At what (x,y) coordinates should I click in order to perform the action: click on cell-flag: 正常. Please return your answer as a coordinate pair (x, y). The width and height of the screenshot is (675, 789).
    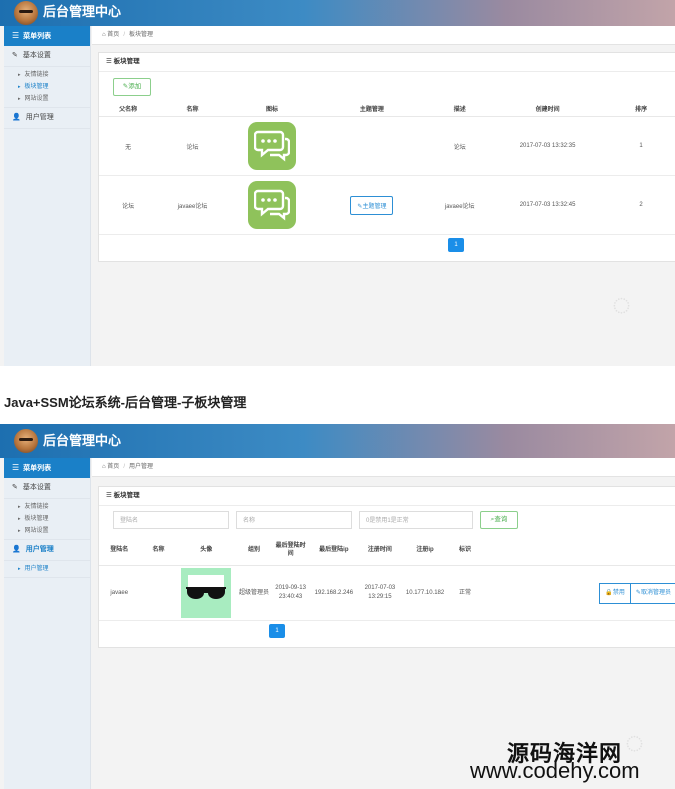
    Looking at the image, I should click on (465, 593).